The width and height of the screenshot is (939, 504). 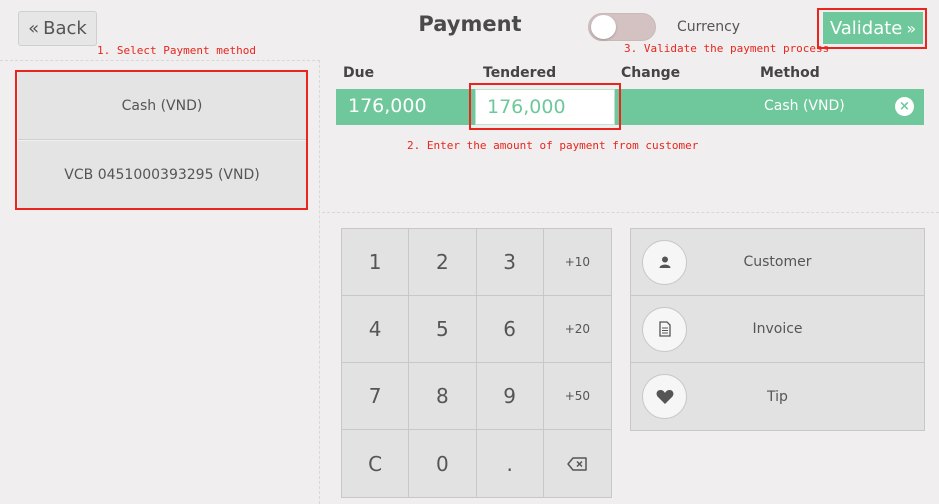 I want to click on actions-panel: Customer Invoice Tip, so click(x=777, y=329).